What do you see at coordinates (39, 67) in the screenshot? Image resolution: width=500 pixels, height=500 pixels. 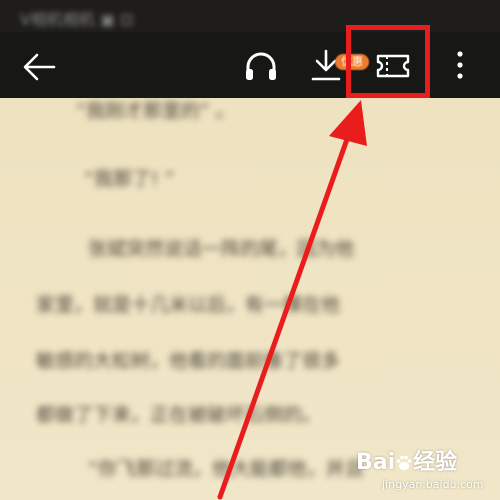 I see `arrow-left-icon` at bounding box center [39, 67].